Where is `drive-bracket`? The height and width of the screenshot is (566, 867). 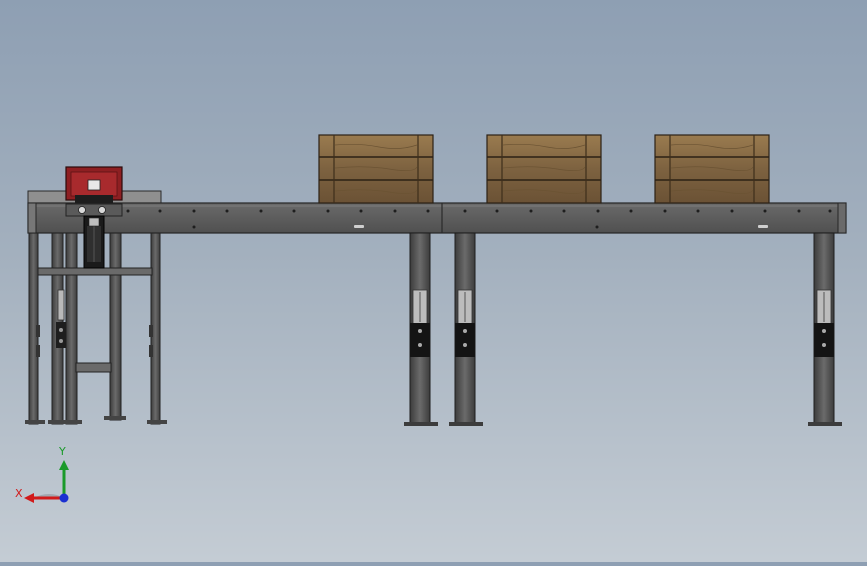 drive-bracket is located at coordinates (94, 210).